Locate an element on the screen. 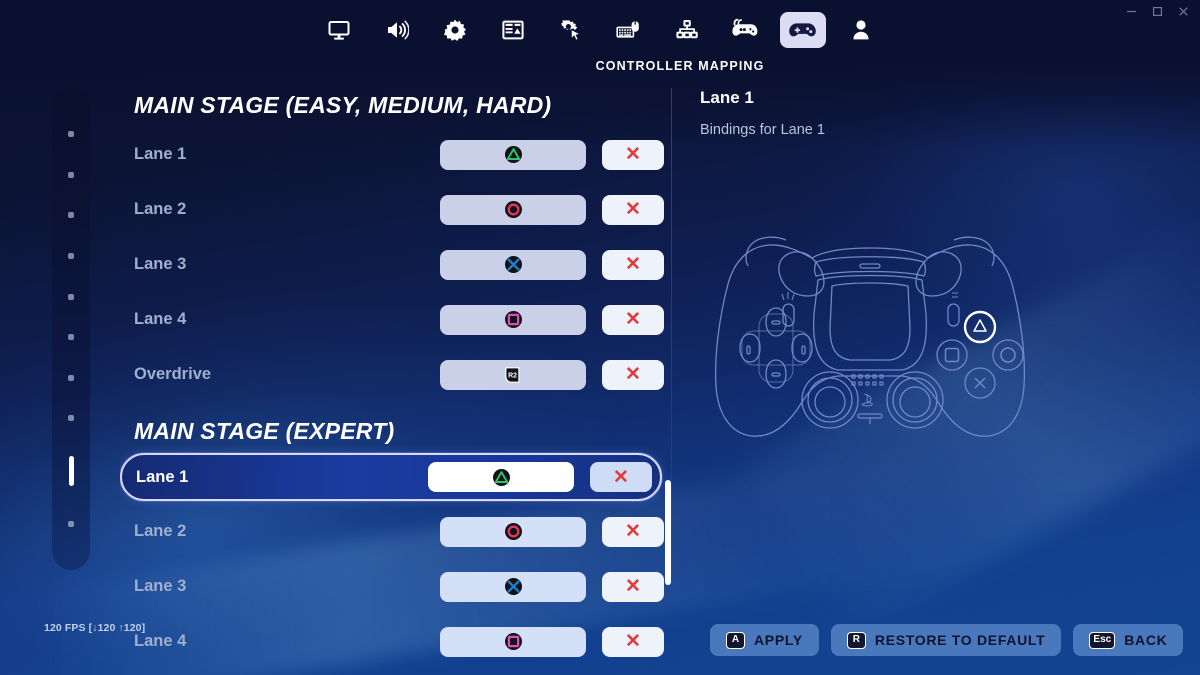 This screenshot has width=1200, height=675. keyboard-mouse-icon is located at coordinates (629, 30).